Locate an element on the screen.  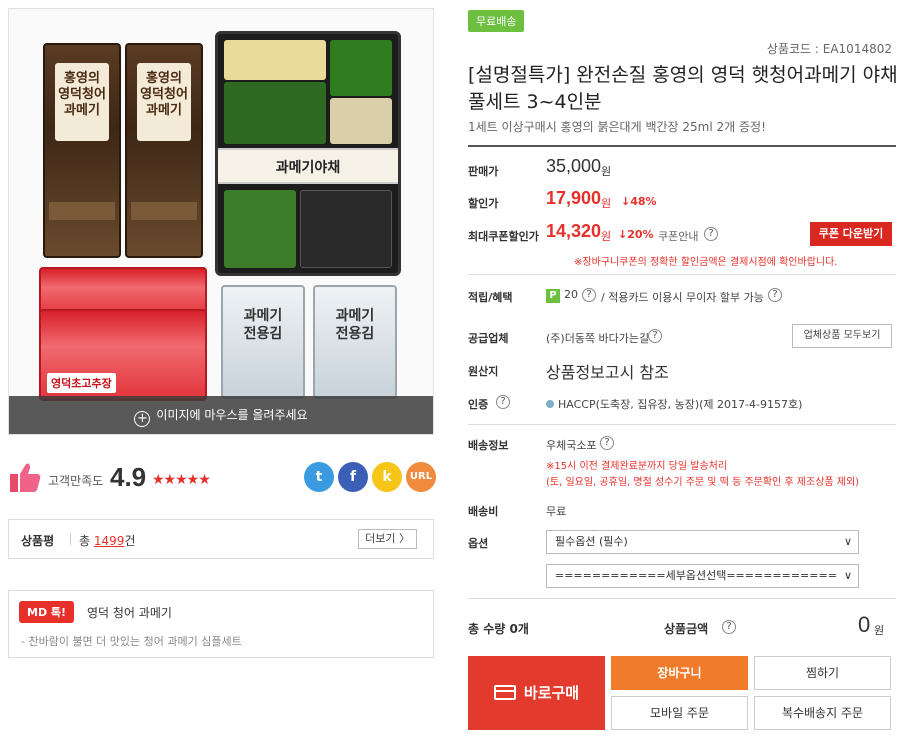
kakao-share-icon: k is located at coordinates (387, 477).